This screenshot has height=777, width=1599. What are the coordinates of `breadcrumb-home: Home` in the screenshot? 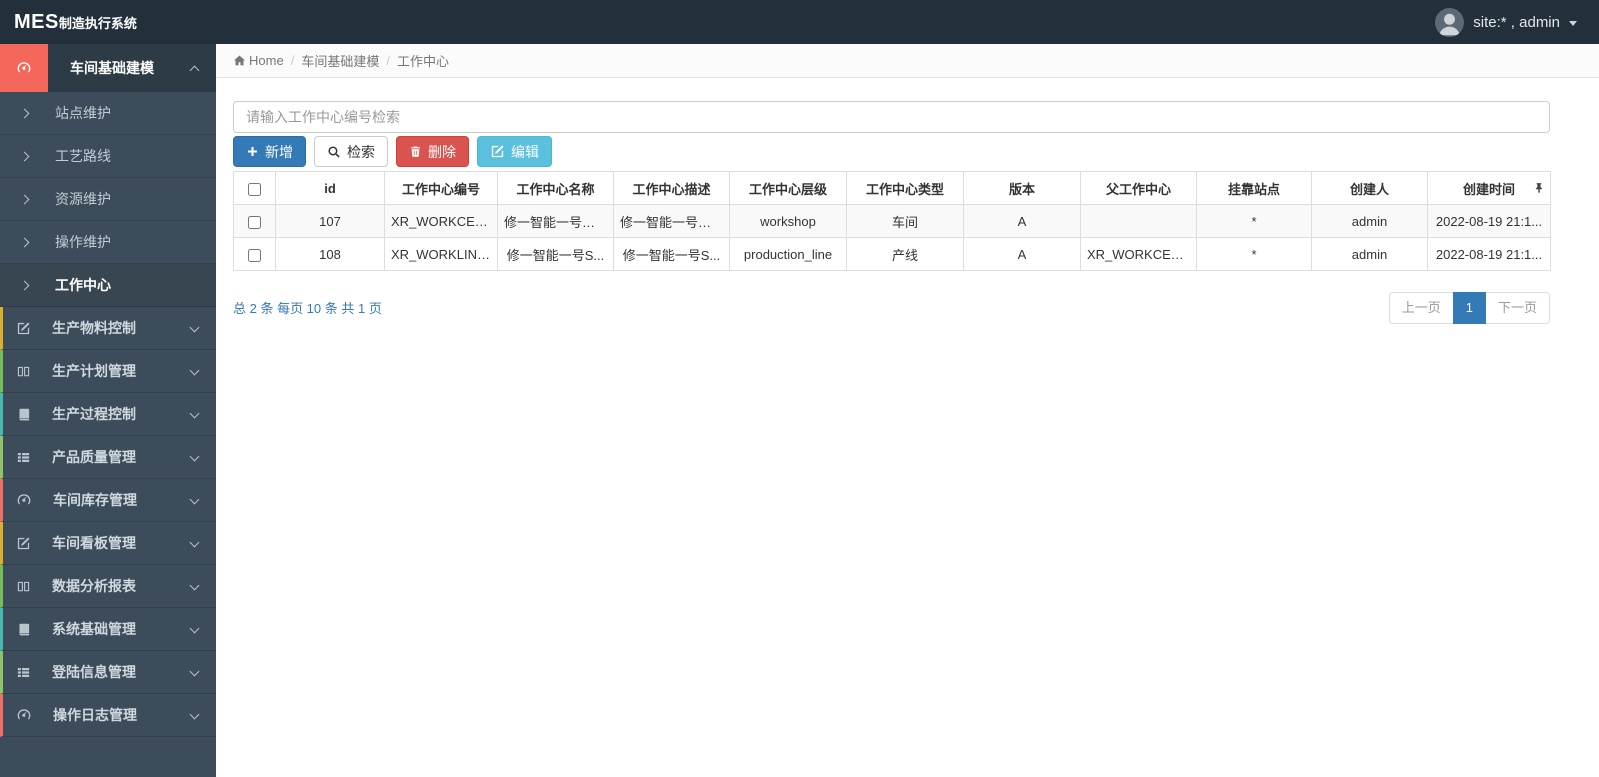 It's located at (266, 60).